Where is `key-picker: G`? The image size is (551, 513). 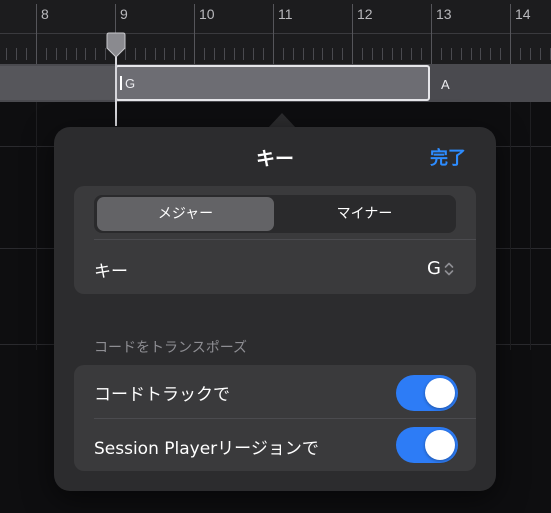
key-picker: G is located at coordinates (440, 268).